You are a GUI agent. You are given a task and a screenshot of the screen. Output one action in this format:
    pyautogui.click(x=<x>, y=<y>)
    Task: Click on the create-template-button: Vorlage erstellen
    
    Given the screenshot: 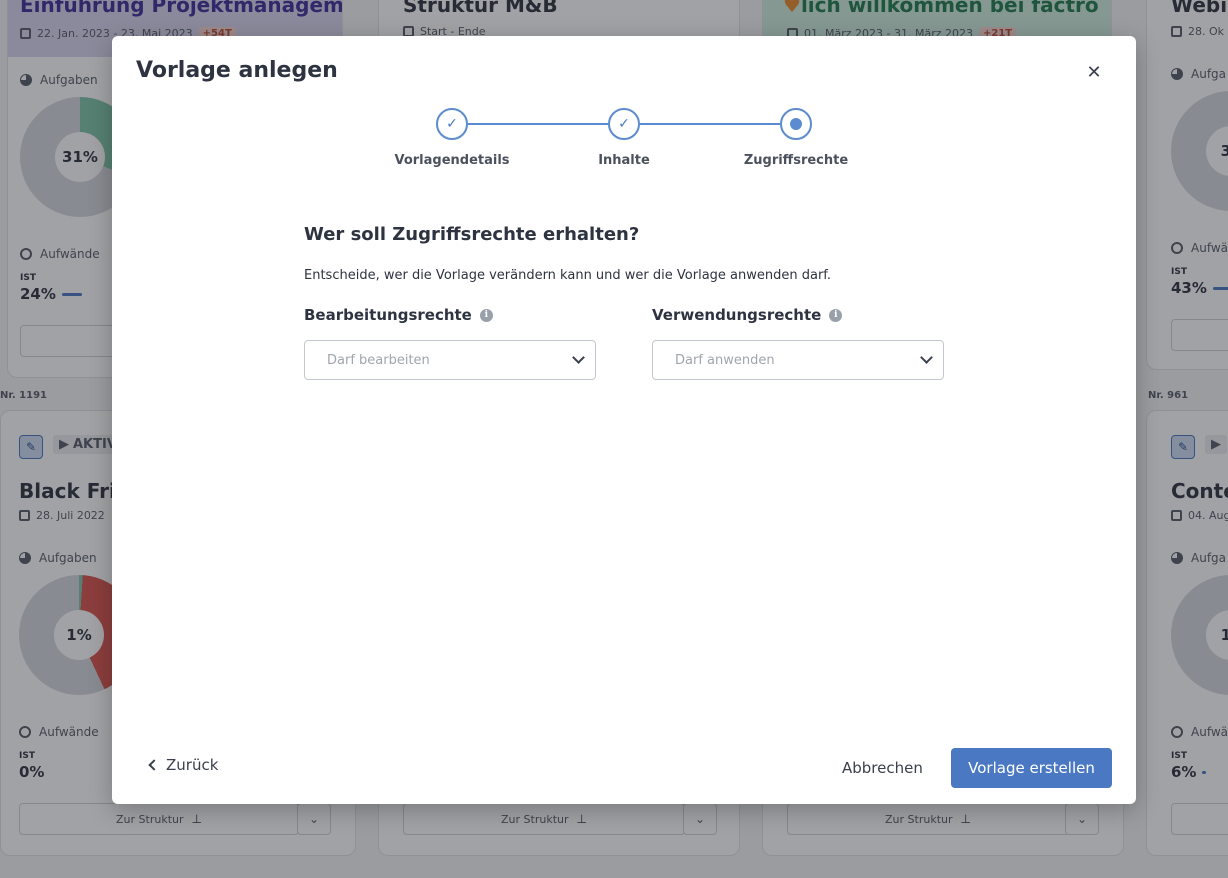 What is the action you would take?
    pyautogui.click(x=1031, y=768)
    